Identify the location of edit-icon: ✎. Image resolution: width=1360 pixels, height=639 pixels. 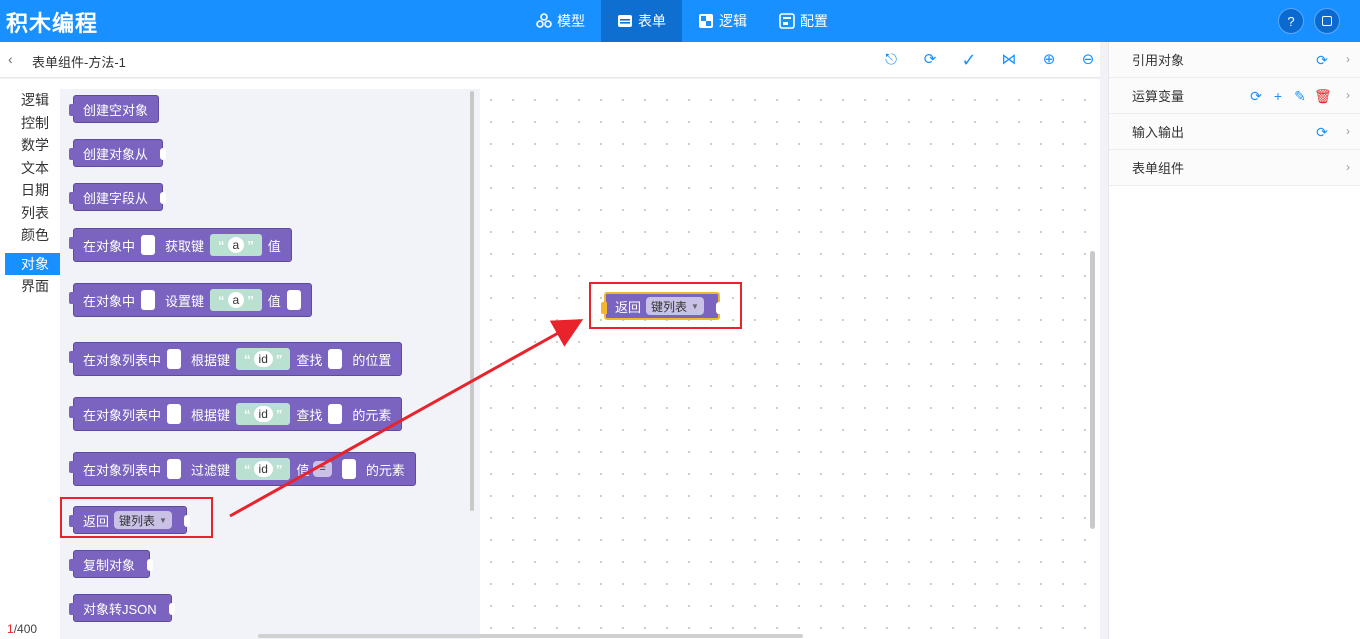
(1300, 96).